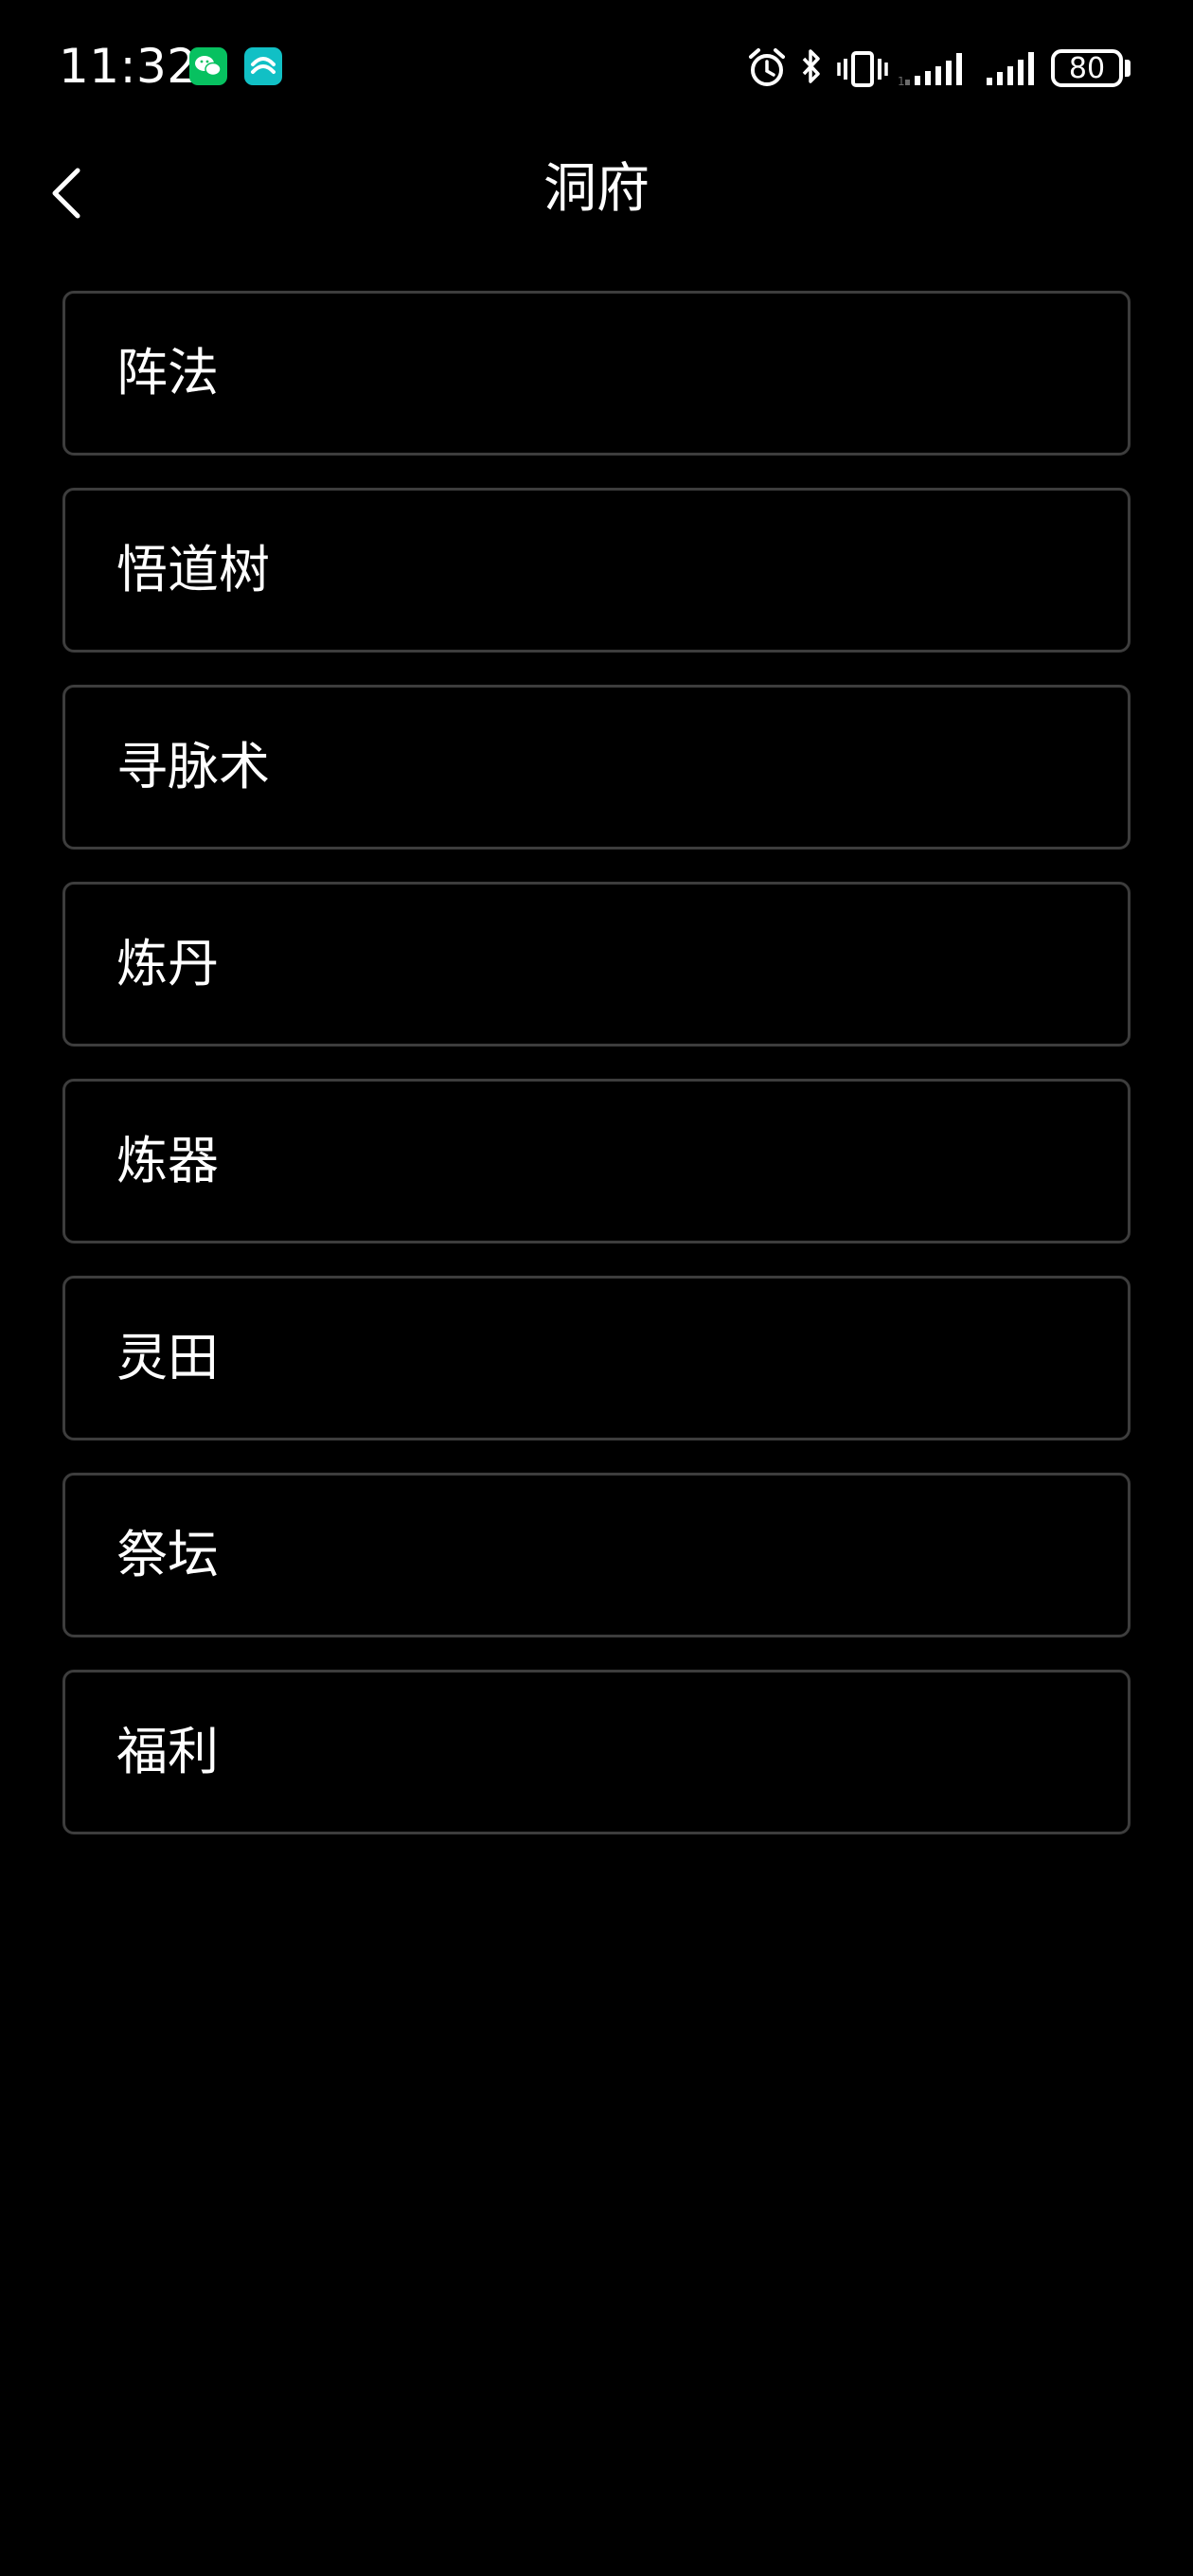  I want to click on menu-item-label: 炼丹, so click(167, 963).